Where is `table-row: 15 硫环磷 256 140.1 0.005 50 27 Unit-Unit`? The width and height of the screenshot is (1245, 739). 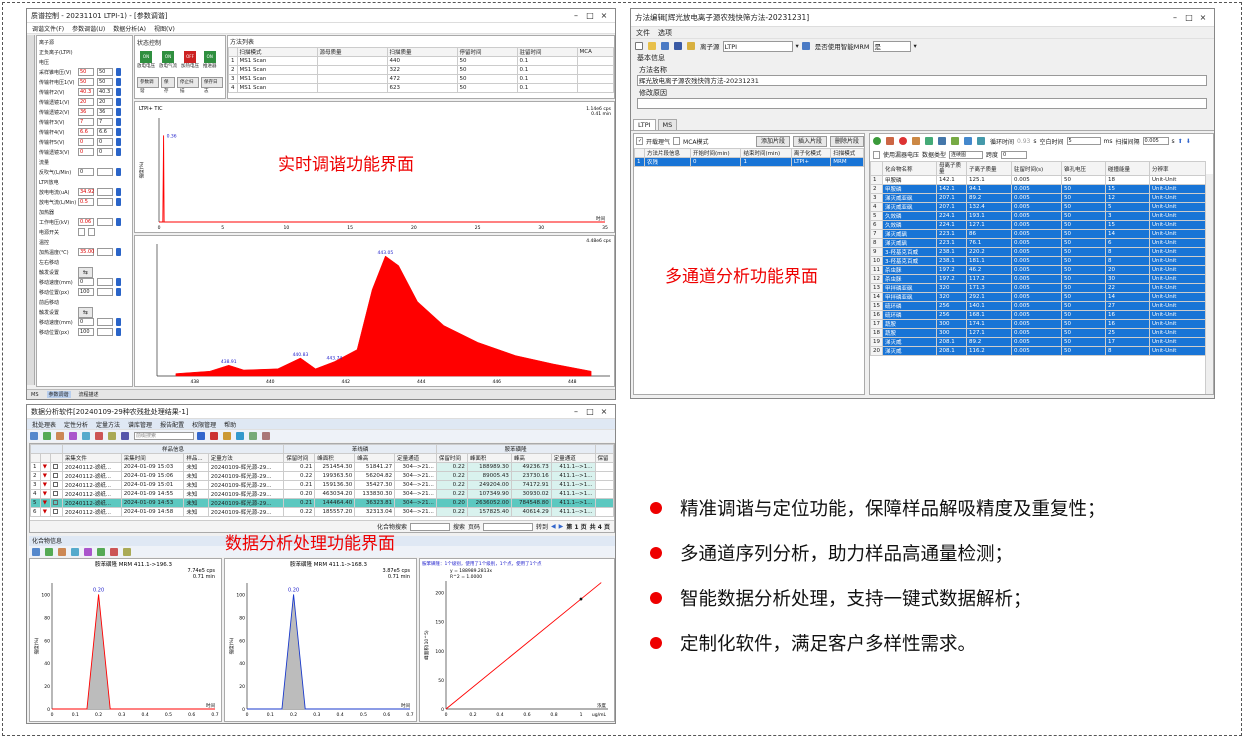 table-row: 15 硫环磷 256 140.1 0.005 50 27 Unit-Unit is located at coordinates (1038, 306).